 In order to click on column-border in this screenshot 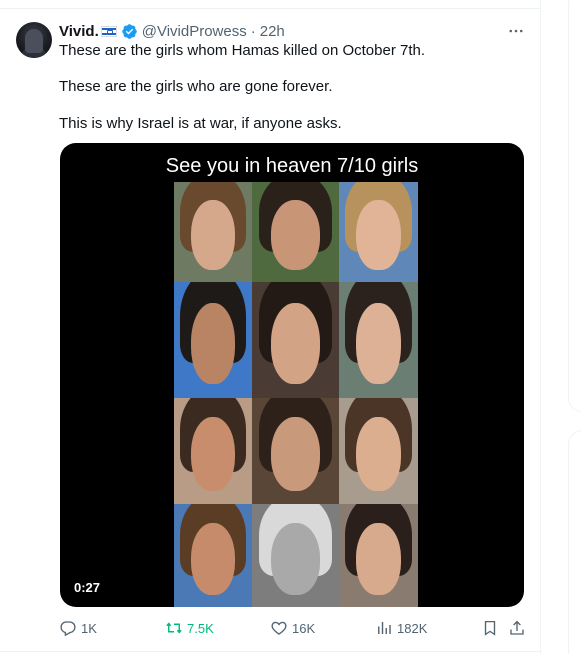, I will do `click(540, 327)`.